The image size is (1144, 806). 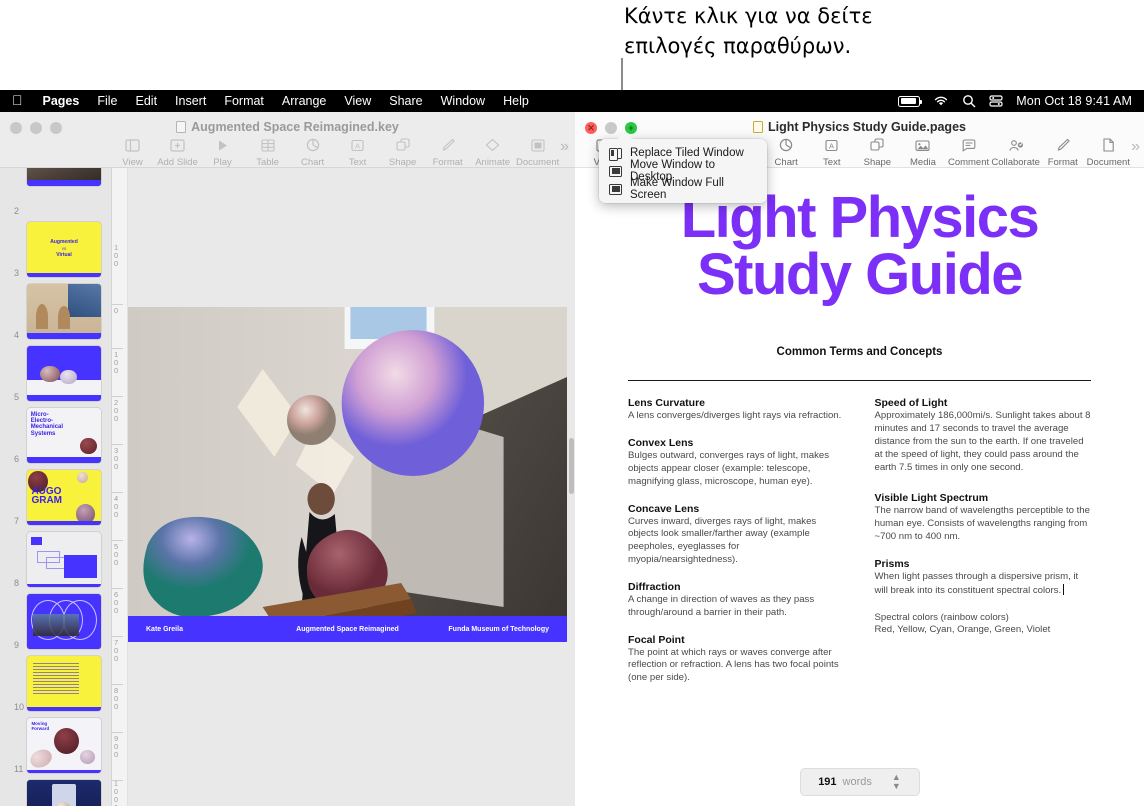 What do you see at coordinates (19, 707) in the screenshot?
I see `slide-number: 10` at bounding box center [19, 707].